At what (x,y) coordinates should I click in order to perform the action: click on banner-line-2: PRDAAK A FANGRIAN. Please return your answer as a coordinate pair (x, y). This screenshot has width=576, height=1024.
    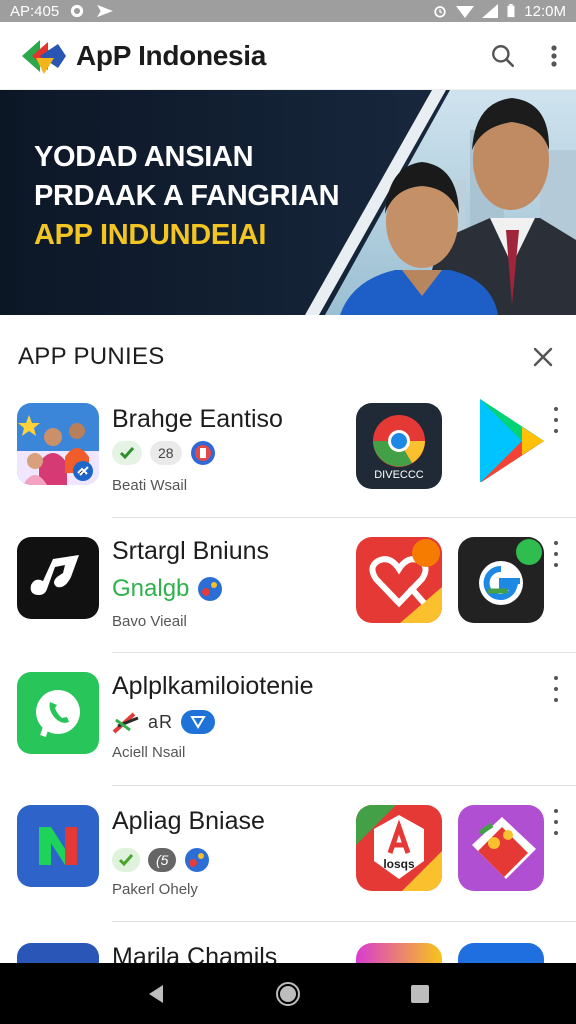
    Looking at the image, I should click on (187, 196).